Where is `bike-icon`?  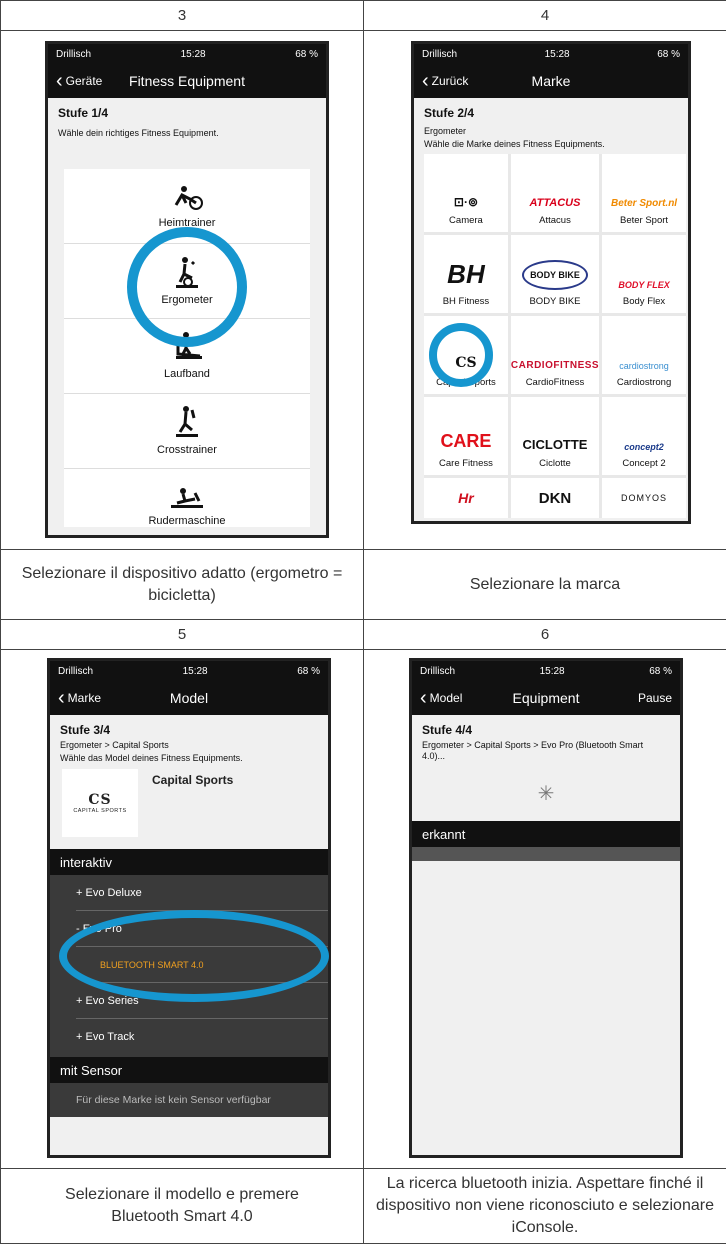 bike-icon is located at coordinates (188, 198).